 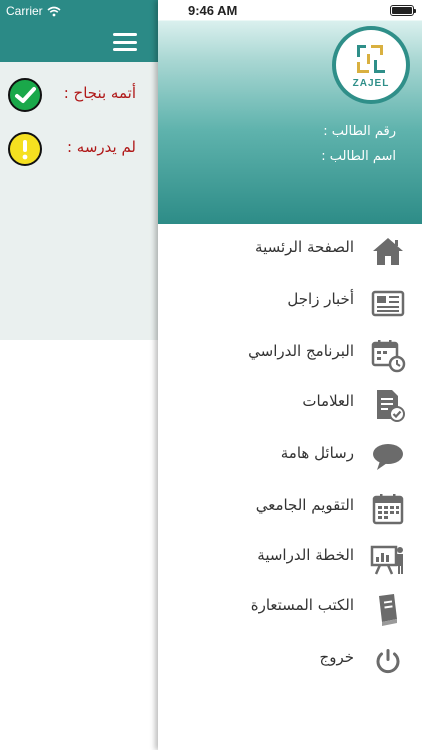 I want to click on zajel-logo: ZAJEL, so click(x=371, y=65).